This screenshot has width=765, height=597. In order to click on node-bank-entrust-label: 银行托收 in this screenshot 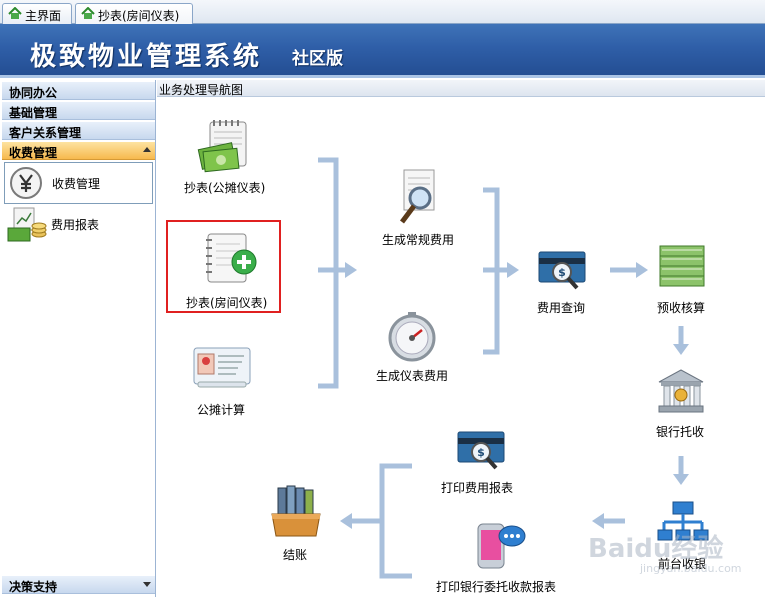, I will do `click(680, 432)`.